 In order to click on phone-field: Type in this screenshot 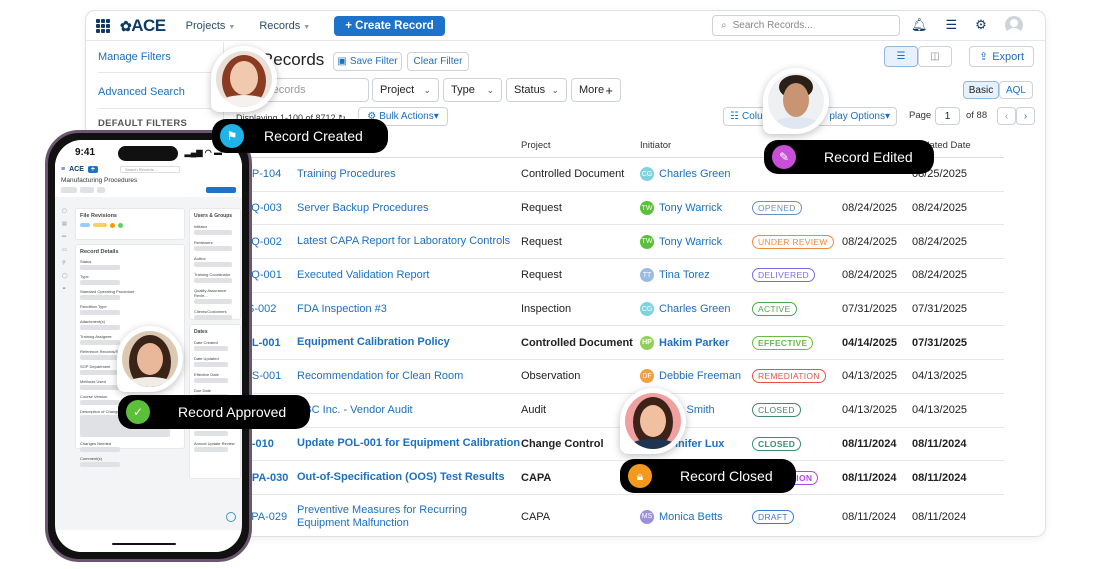, I will do `click(130, 279)`.